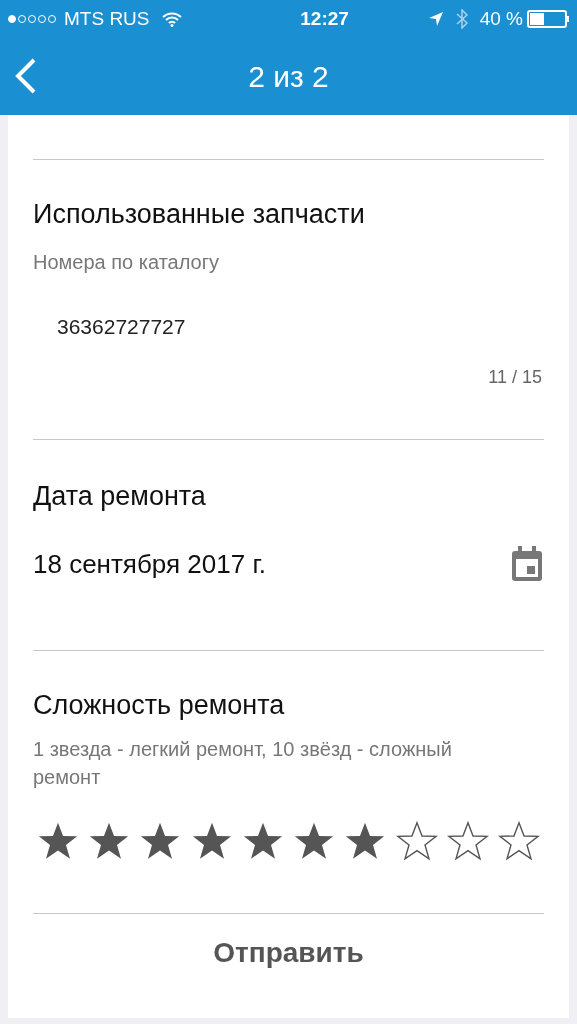 Image resolution: width=577 pixels, height=1024 pixels. Describe the element at coordinates (435, 19) in the screenshot. I see `location-arrow-icon` at that location.